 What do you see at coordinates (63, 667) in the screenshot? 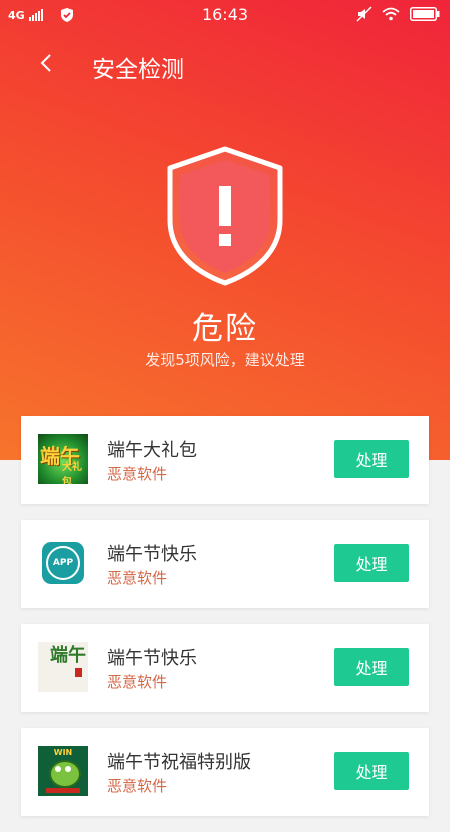
I see `calligraphy-icon: 端午` at bounding box center [63, 667].